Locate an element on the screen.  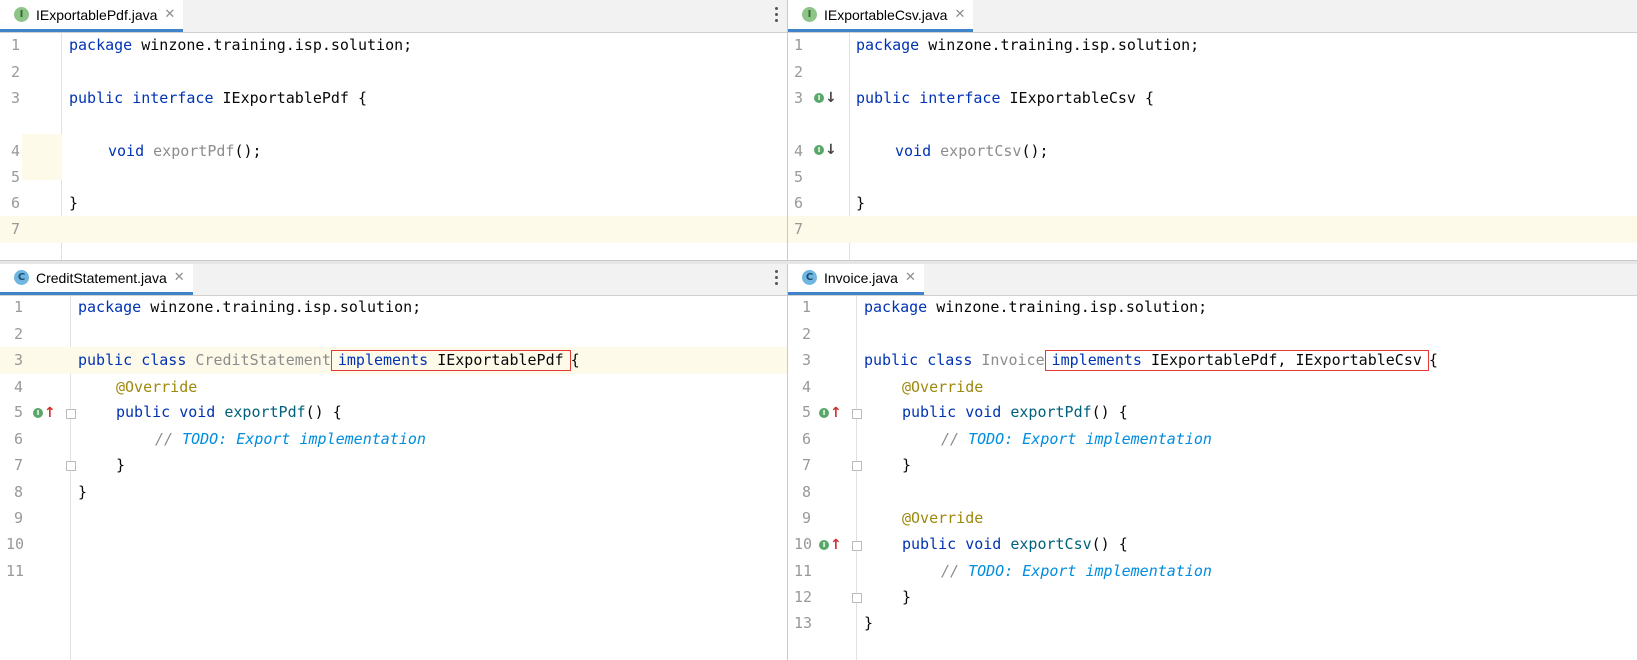
tab-invoice: C Invoice.java ✕ is located at coordinates (856, 279).